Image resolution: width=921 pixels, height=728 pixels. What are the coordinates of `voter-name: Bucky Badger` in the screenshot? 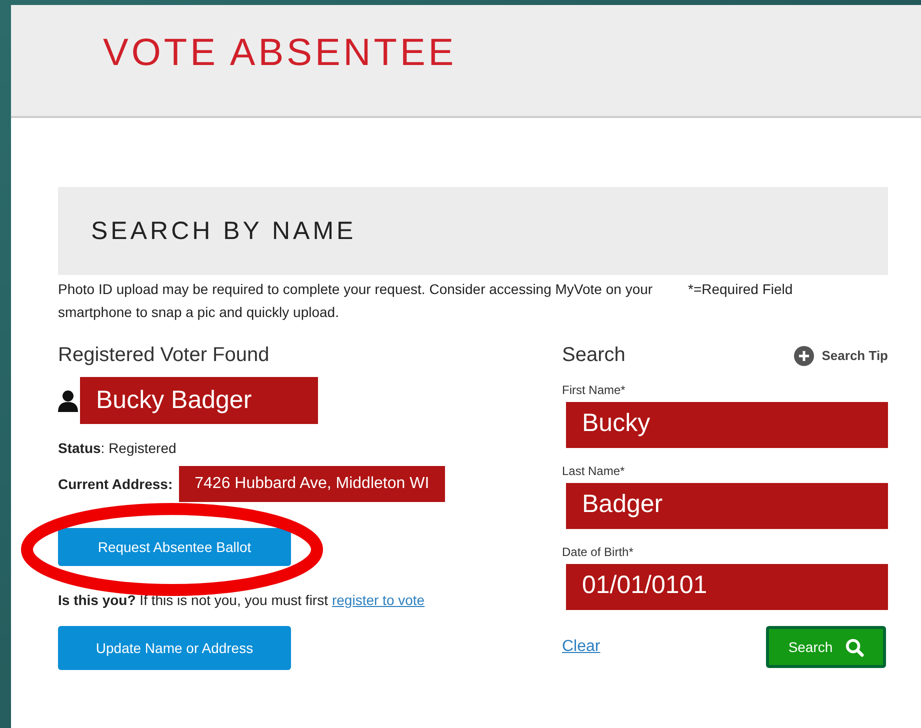 It's located at (199, 400).